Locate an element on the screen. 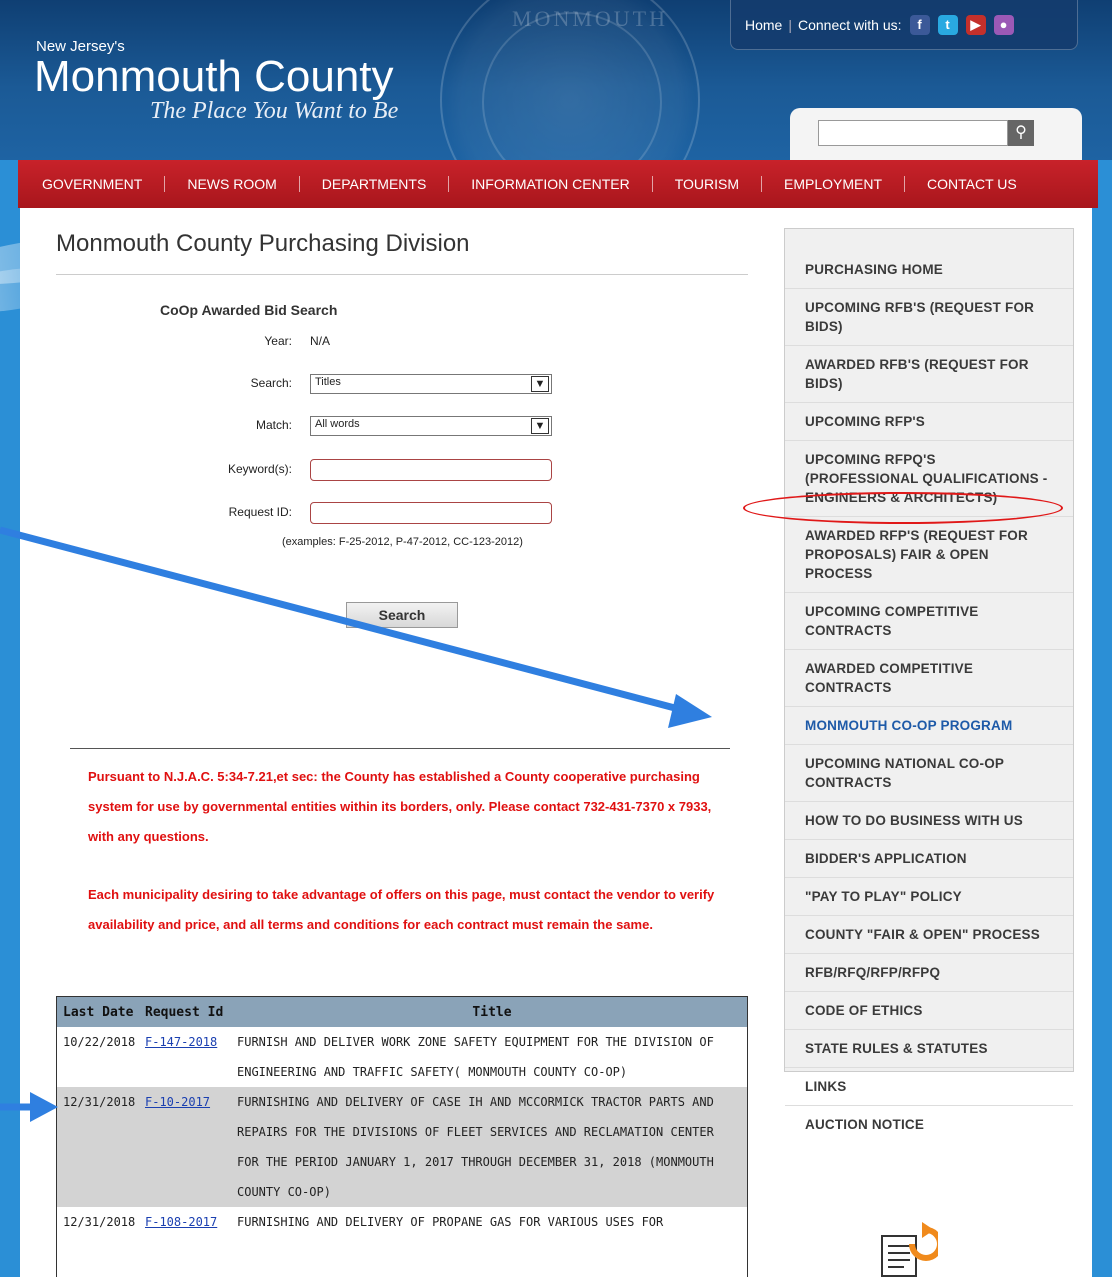 This screenshot has width=1112, height=1277. form-heading: CoOp Awarded Bid Search is located at coordinates (249, 310).